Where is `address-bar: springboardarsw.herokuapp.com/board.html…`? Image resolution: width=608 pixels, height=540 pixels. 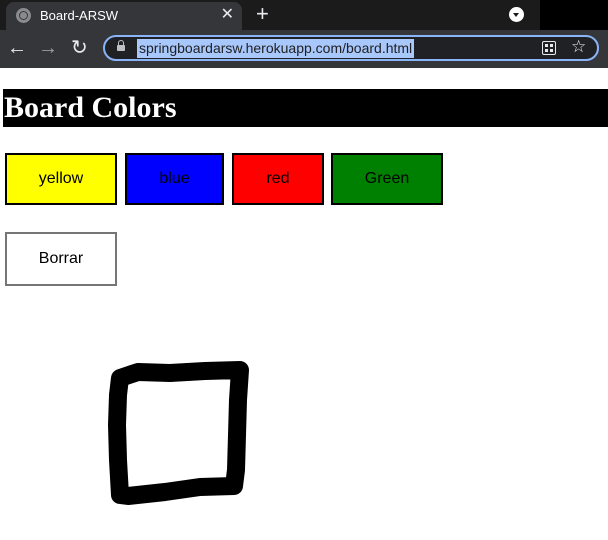 address-bar: springboardarsw.herokuapp.com/board.html… is located at coordinates (351, 48).